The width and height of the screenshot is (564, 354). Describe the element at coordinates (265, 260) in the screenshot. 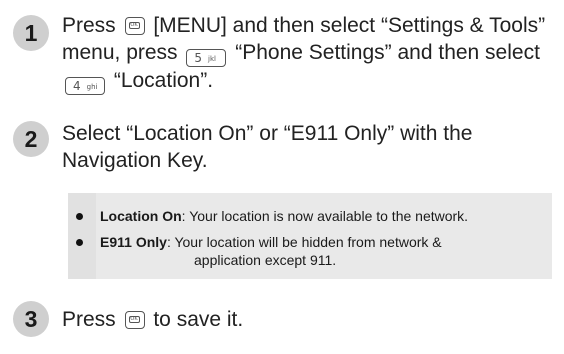

I see `note-continuation: application except 911.` at that location.